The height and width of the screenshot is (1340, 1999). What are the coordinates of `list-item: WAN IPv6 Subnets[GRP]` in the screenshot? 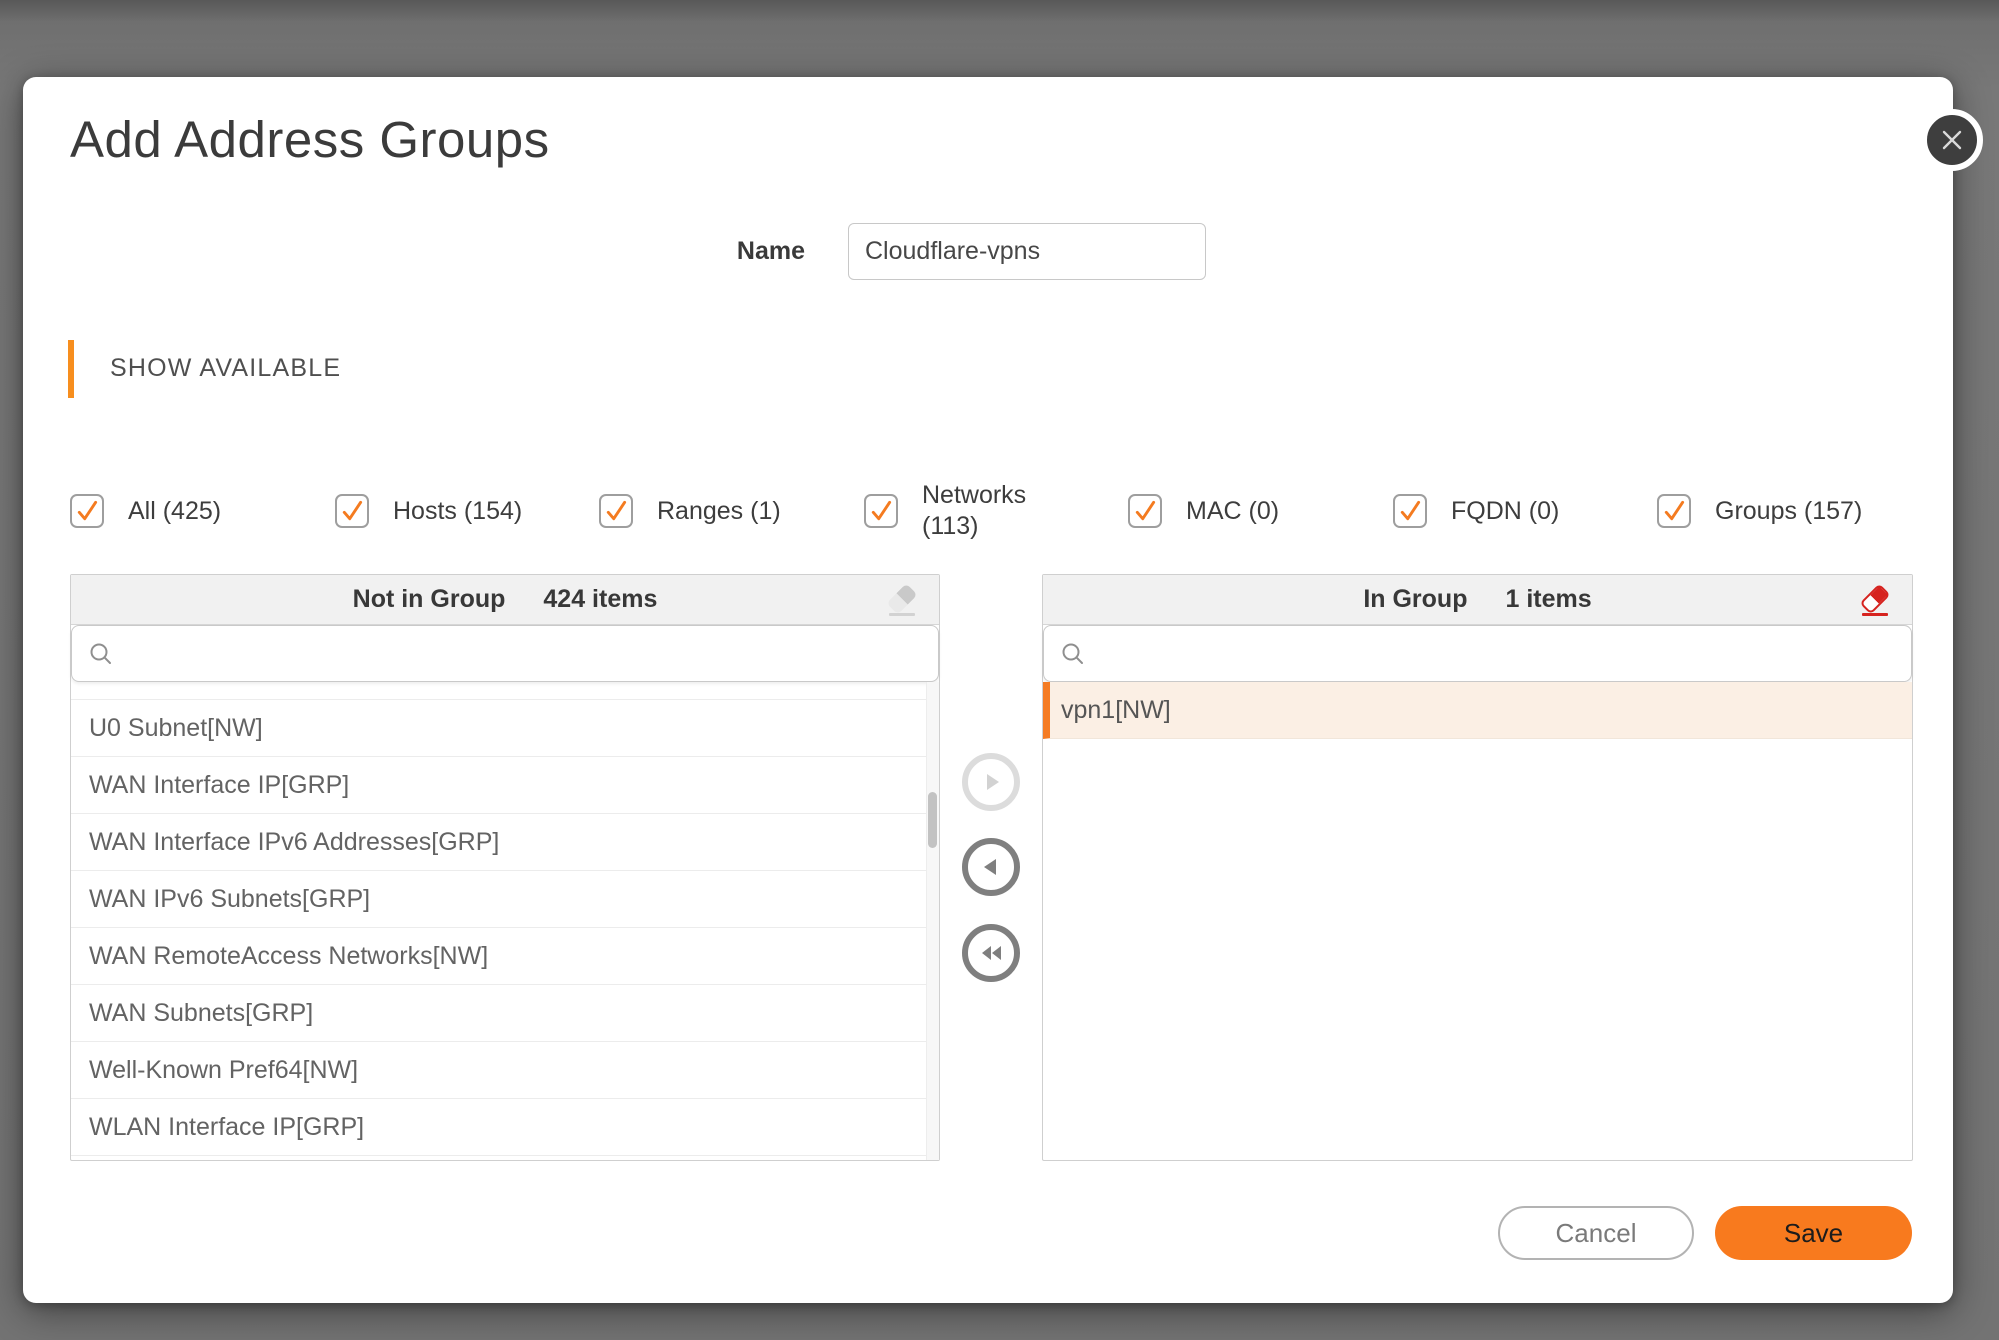 It's located at (505, 899).